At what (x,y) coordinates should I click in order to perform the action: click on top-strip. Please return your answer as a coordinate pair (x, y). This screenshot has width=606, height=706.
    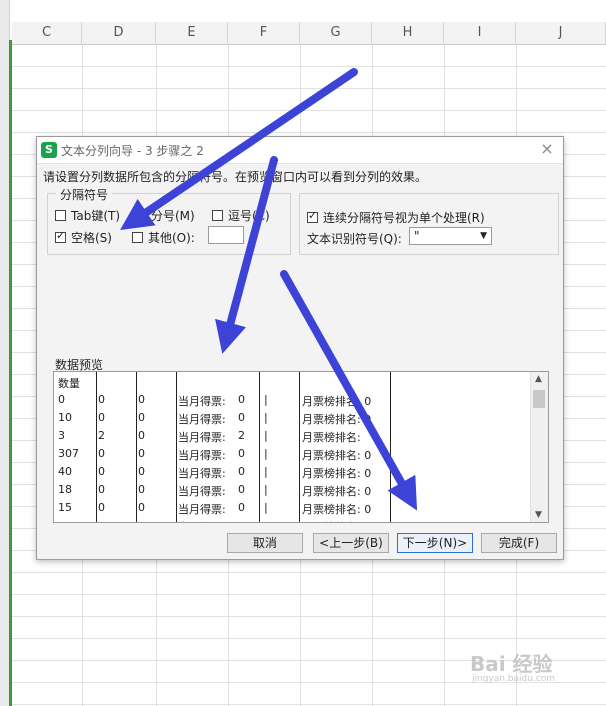
    Looking at the image, I should click on (303, 11).